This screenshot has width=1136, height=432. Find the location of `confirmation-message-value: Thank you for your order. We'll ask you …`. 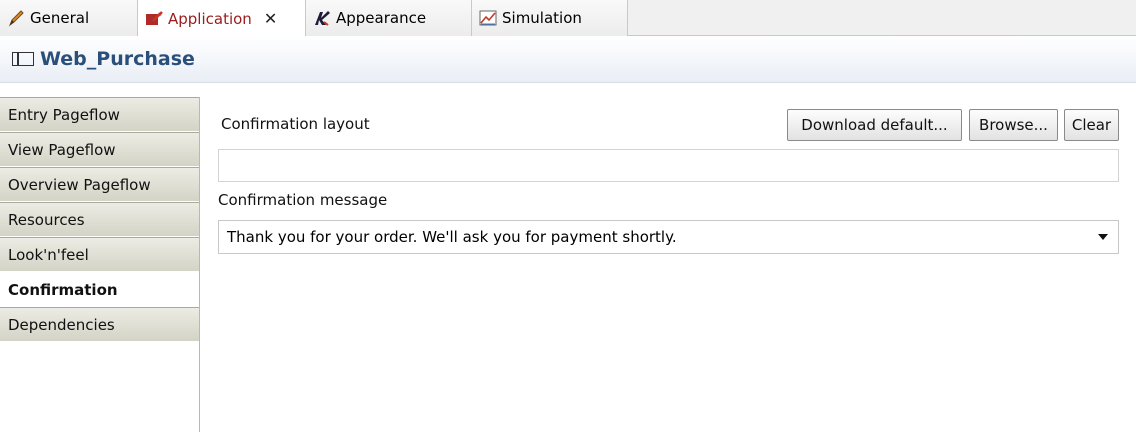

confirmation-message-value: Thank you for your order. We'll ask you … is located at coordinates (452, 237).